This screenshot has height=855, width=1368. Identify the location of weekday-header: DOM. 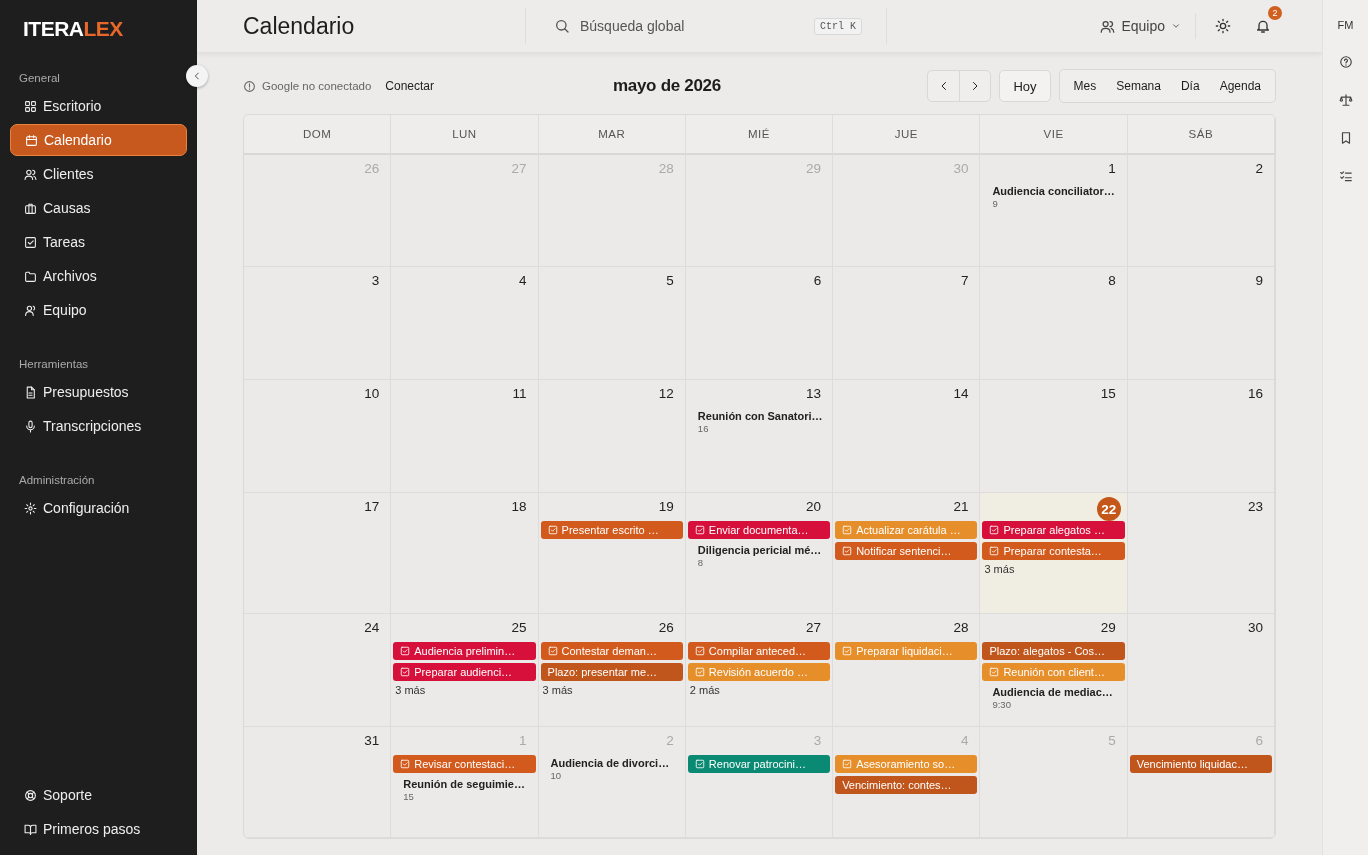
(318, 135).